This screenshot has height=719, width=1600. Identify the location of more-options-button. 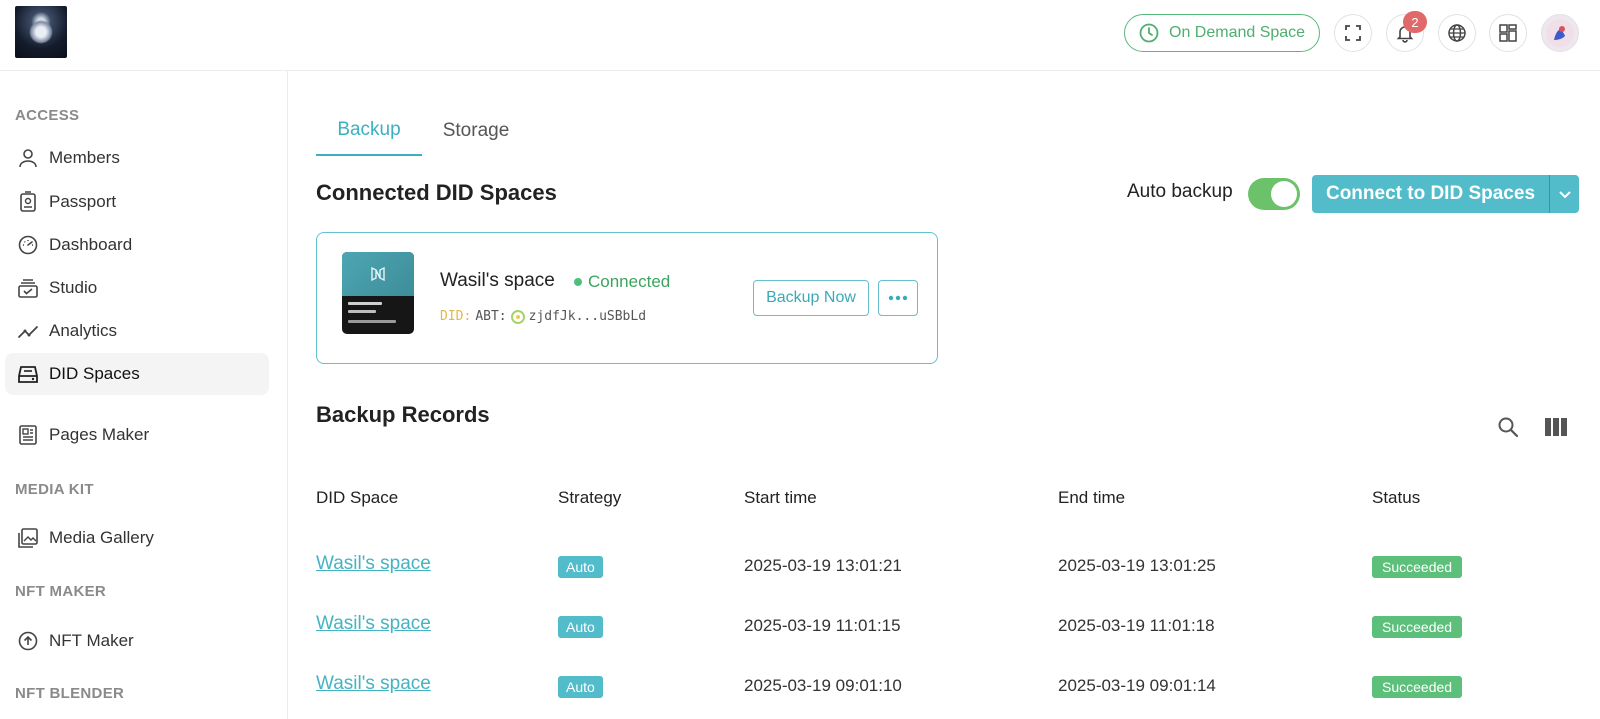
(898, 298).